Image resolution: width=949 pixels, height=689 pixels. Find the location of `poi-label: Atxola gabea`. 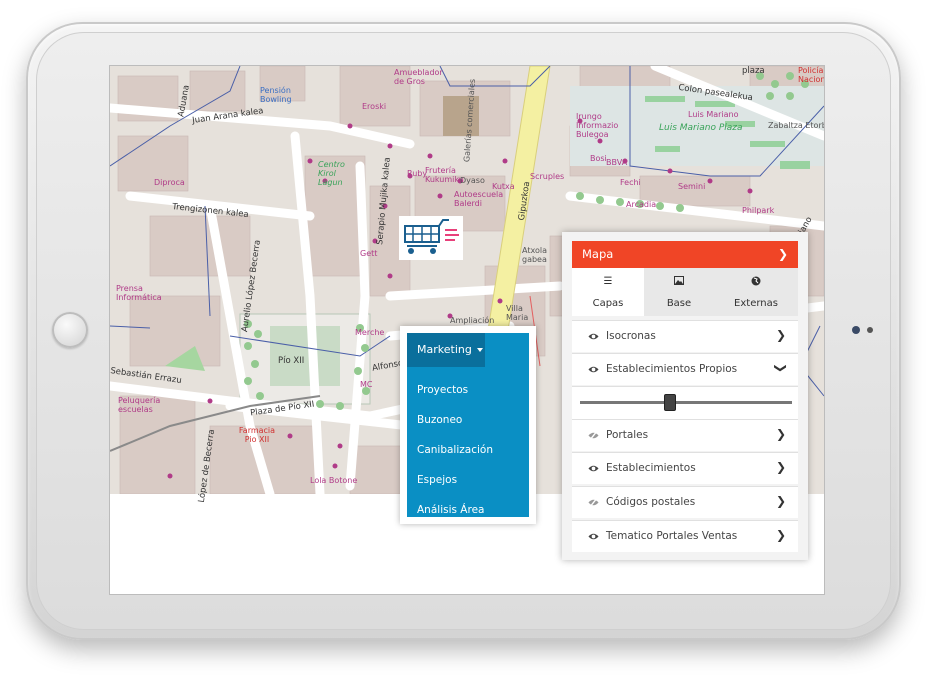

poi-label: Atxola gabea is located at coordinates (534, 255).